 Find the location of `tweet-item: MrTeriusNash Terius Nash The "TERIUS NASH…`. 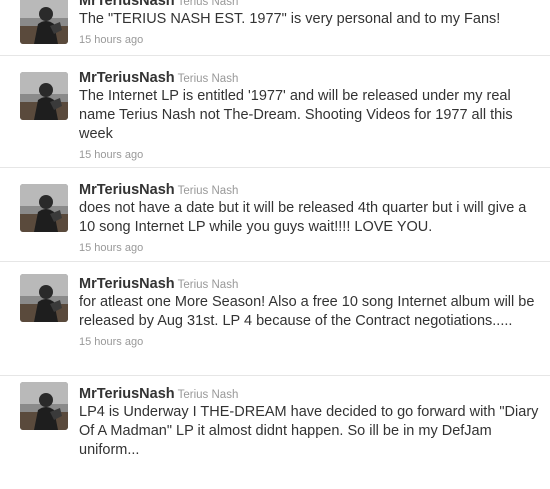

tweet-item: MrTeriusNash Terius Nash The "TERIUS NASH… is located at coordinates (275, 28).